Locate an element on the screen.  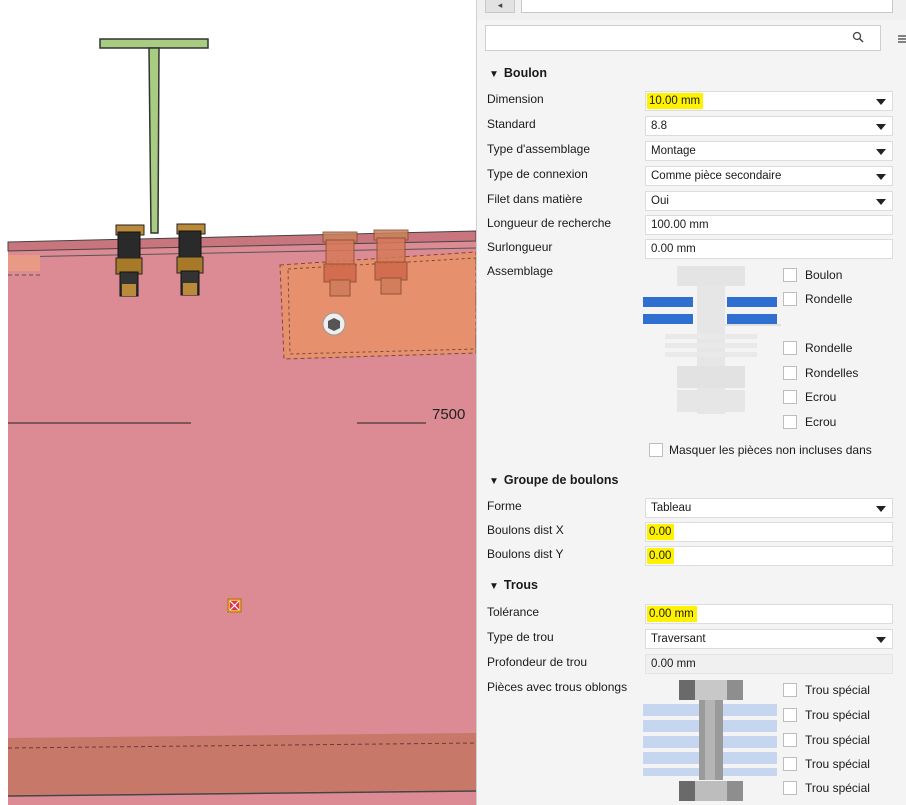
rondelle-checkbox is located at coordinates (790, 348).